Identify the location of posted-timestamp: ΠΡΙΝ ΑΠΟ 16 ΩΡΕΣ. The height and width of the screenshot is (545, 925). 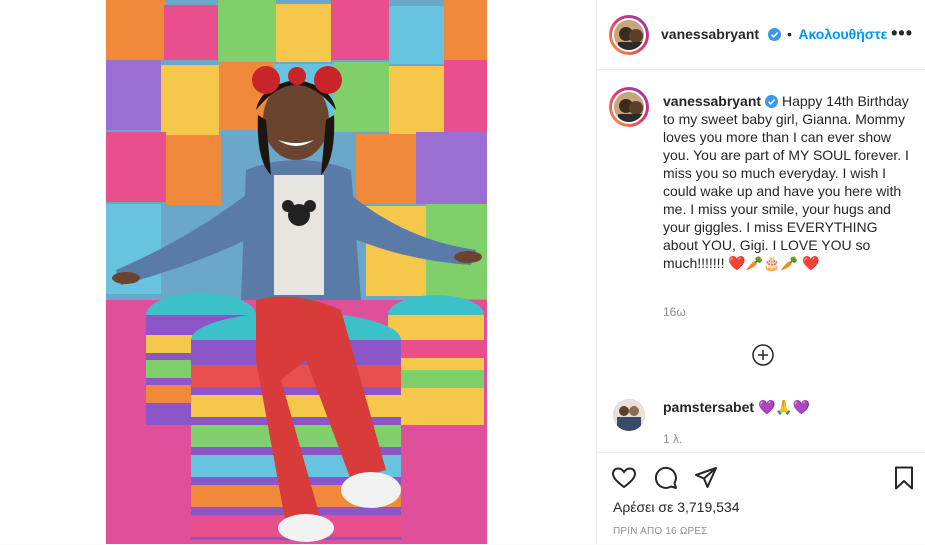
(660, 531).